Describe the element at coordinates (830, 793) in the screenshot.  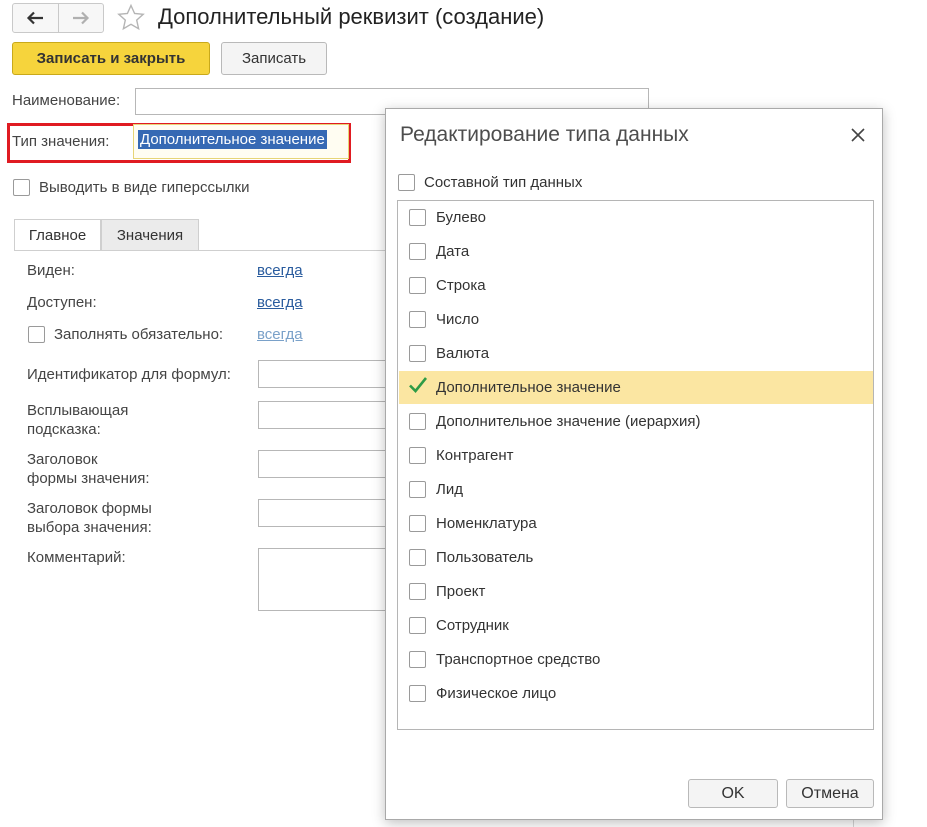
I see `cancel-button: Отмена` at that location.